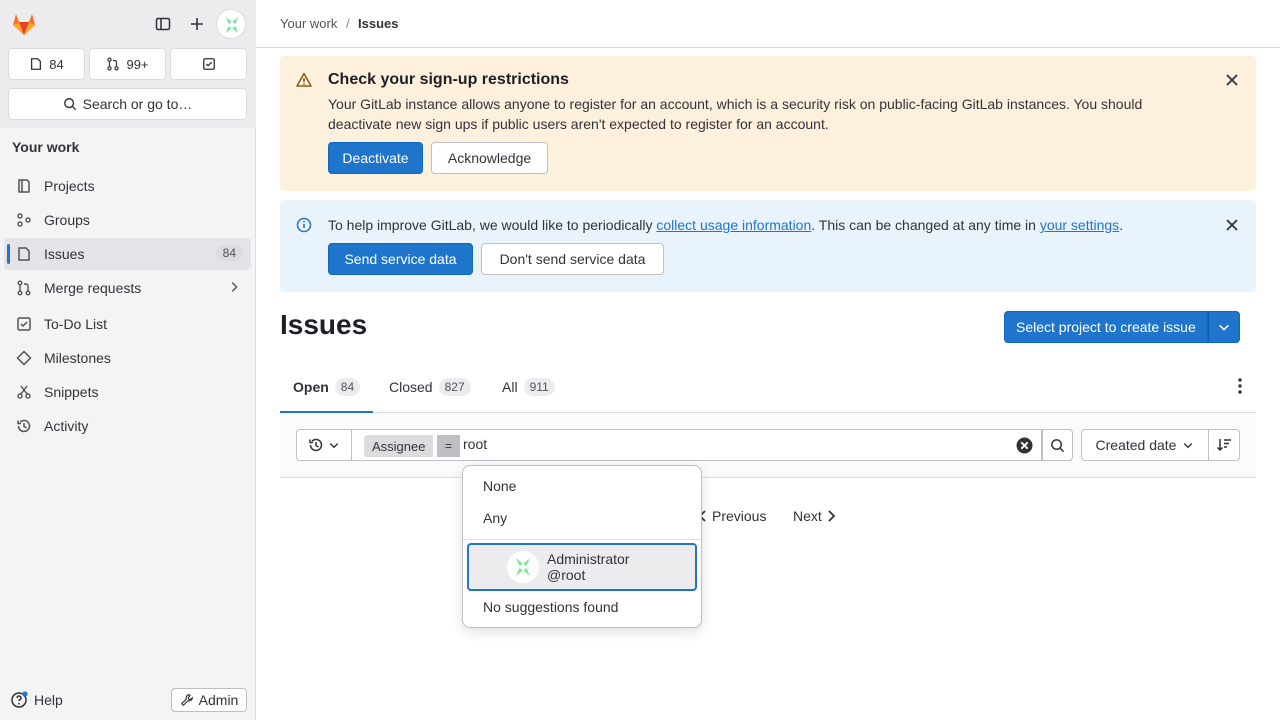 The width and height of the screenshot is (1280, 720). Describe the element at coordinates (739, 516) in the screenshot. I see `previous-label: Previous` at that location.